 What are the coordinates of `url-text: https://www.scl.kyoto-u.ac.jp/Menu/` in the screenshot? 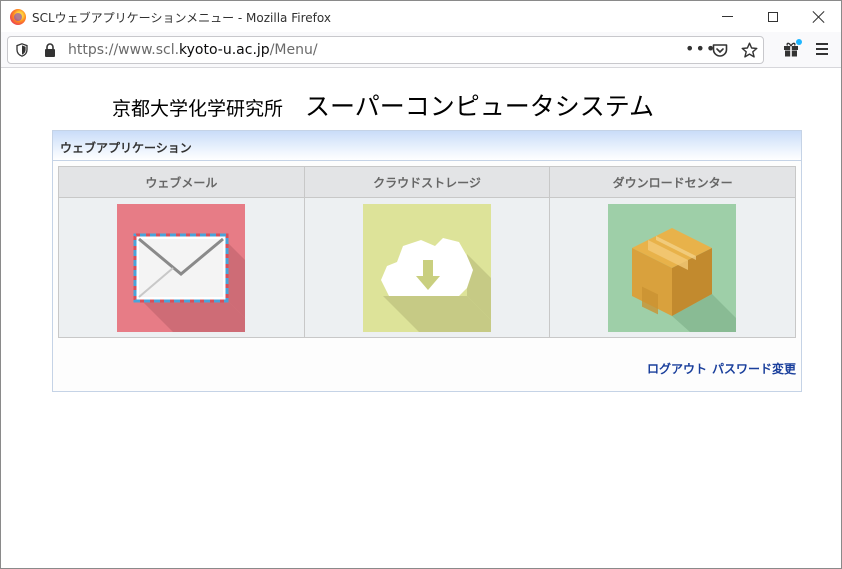 It's located at (193, 50).